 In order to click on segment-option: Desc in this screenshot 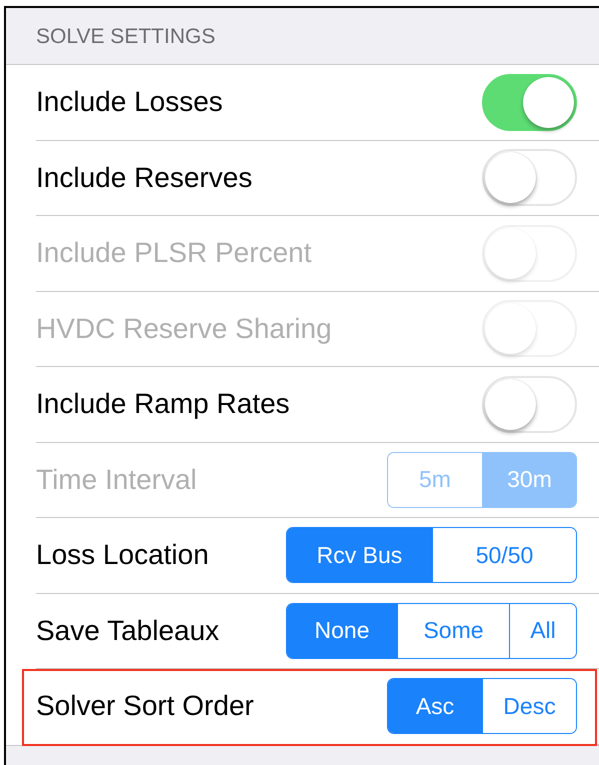, I will do `click(529, 706)`.